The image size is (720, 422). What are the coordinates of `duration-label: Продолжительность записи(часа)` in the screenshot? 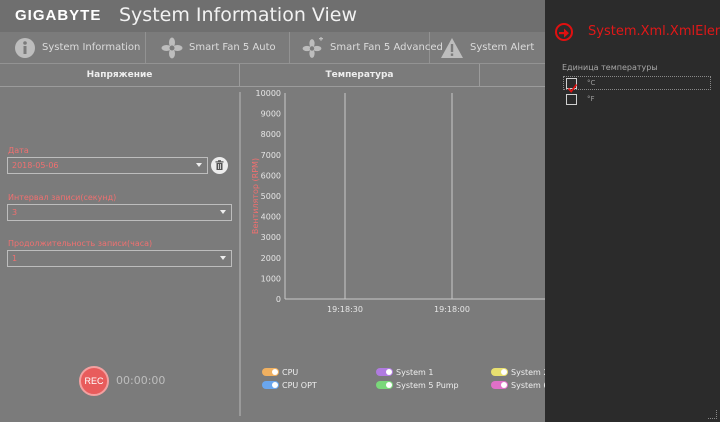 It's located at (80, 243).